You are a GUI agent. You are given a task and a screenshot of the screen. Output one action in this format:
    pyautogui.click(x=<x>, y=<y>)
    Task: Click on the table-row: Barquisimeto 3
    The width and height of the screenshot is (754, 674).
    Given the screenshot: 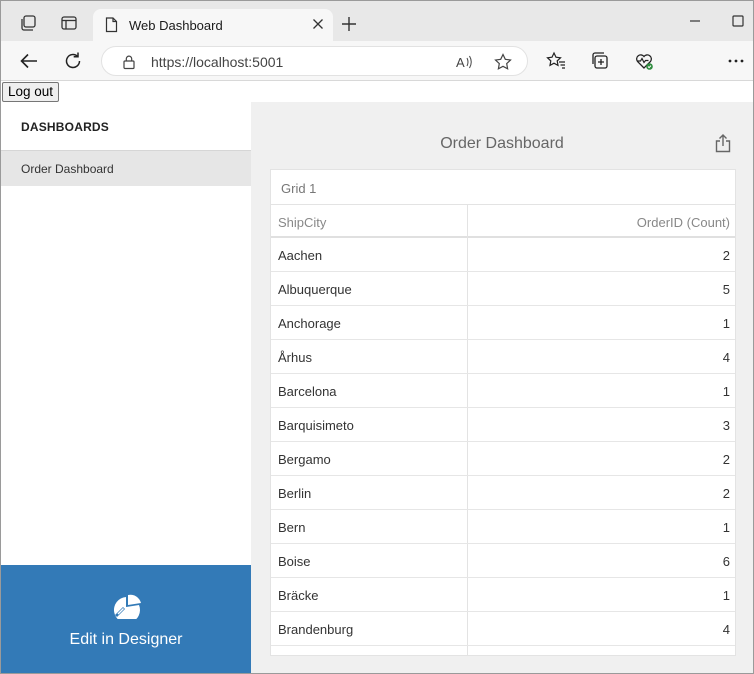 What is the action you would take?
    pyautogui.click(x=503, y=425)
    